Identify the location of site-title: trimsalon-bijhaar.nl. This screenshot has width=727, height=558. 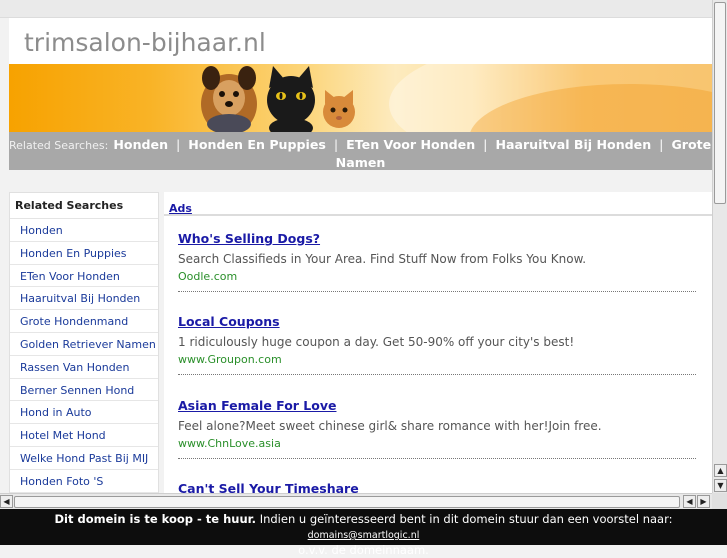
(145, 42).